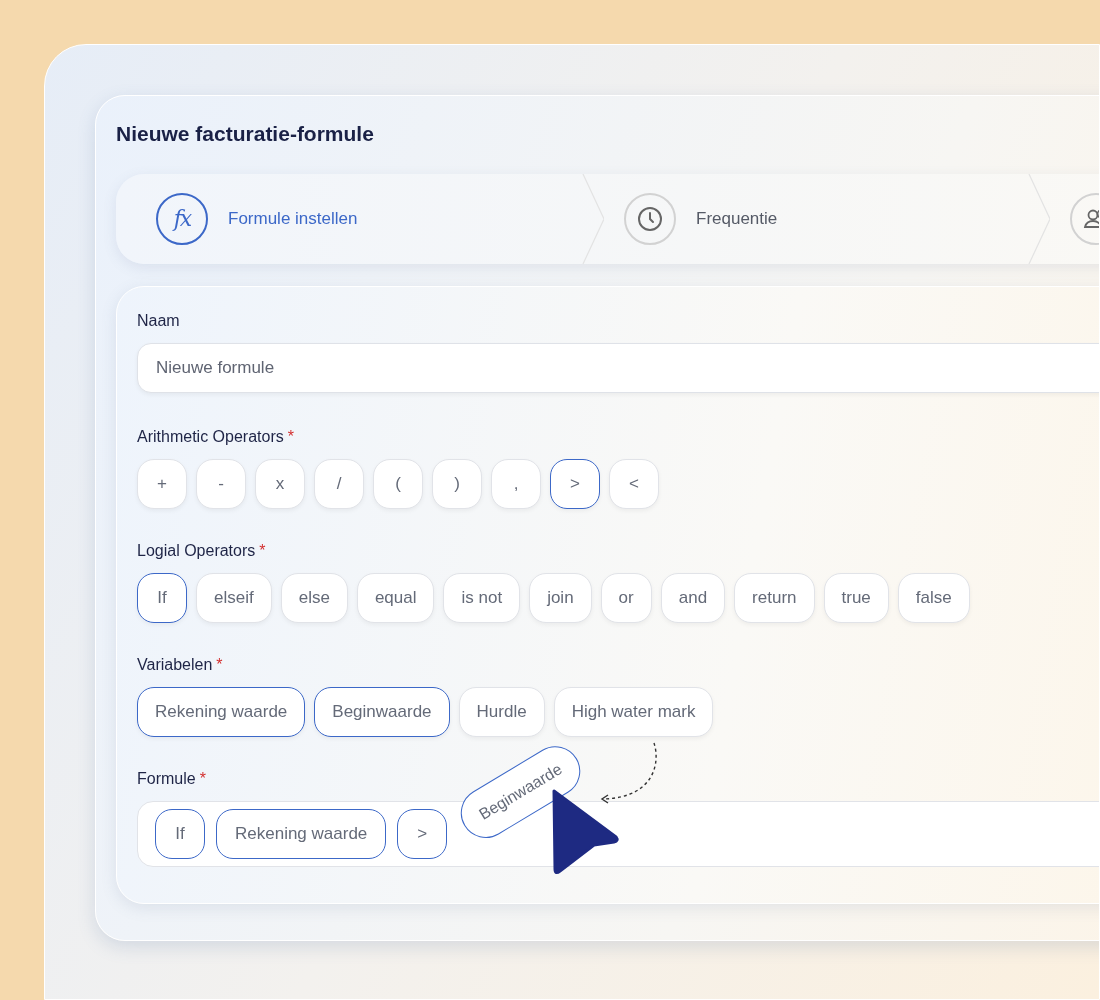 This screenshot has width=1100, height=1000. Describe the element at coordinates (234, 597) in the screenshot. I see `chip-button: elseif` at that location.